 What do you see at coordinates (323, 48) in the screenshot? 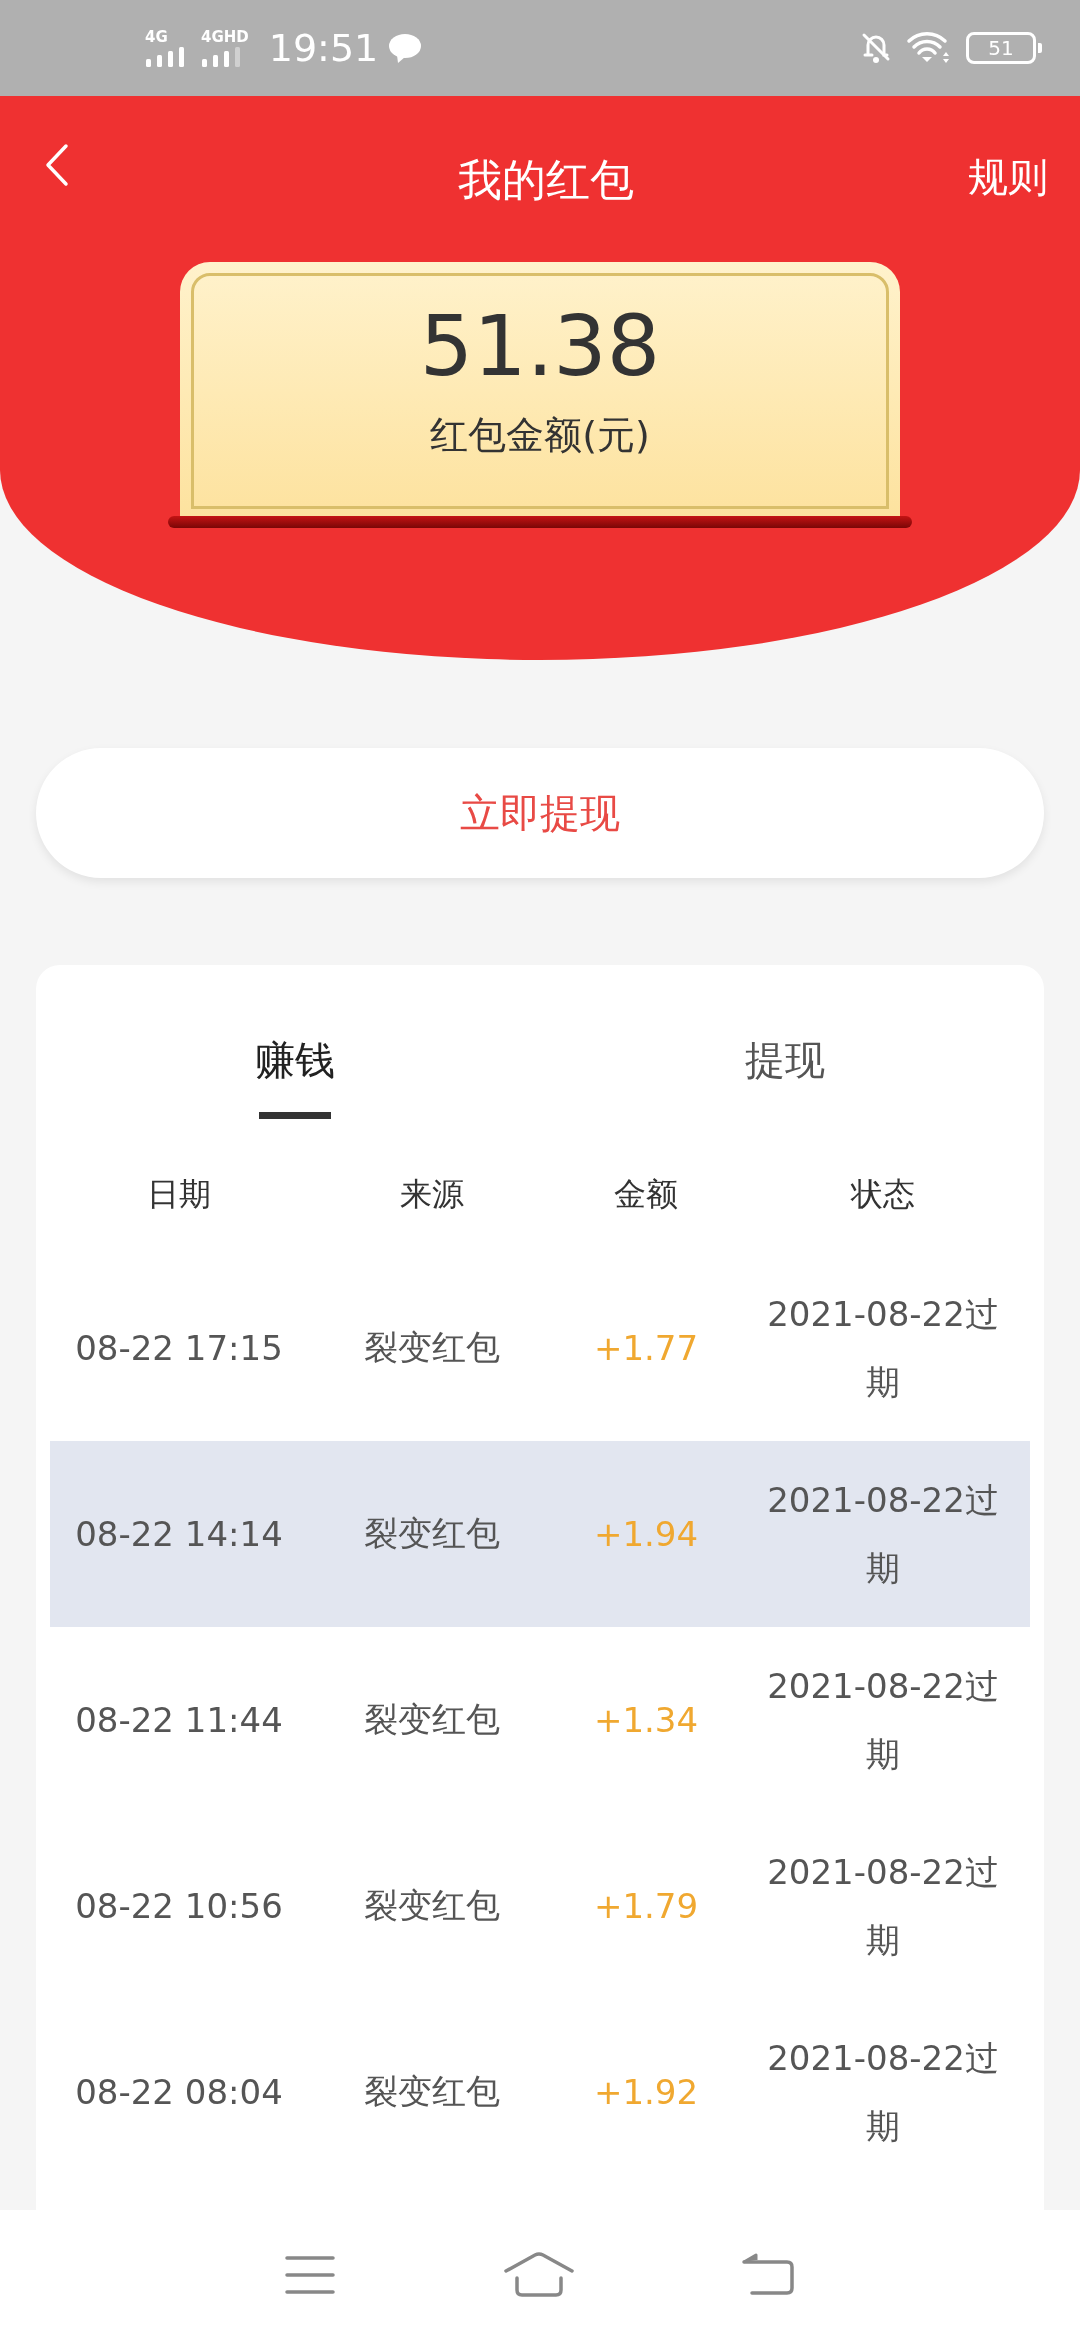
I see `clock: 19:51` at bounding box center [323, 48].